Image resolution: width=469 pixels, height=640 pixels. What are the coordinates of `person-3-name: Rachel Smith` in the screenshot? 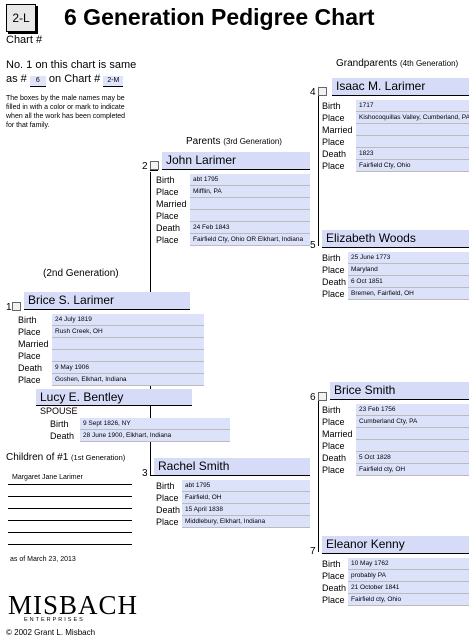 It's located at (232, 467).